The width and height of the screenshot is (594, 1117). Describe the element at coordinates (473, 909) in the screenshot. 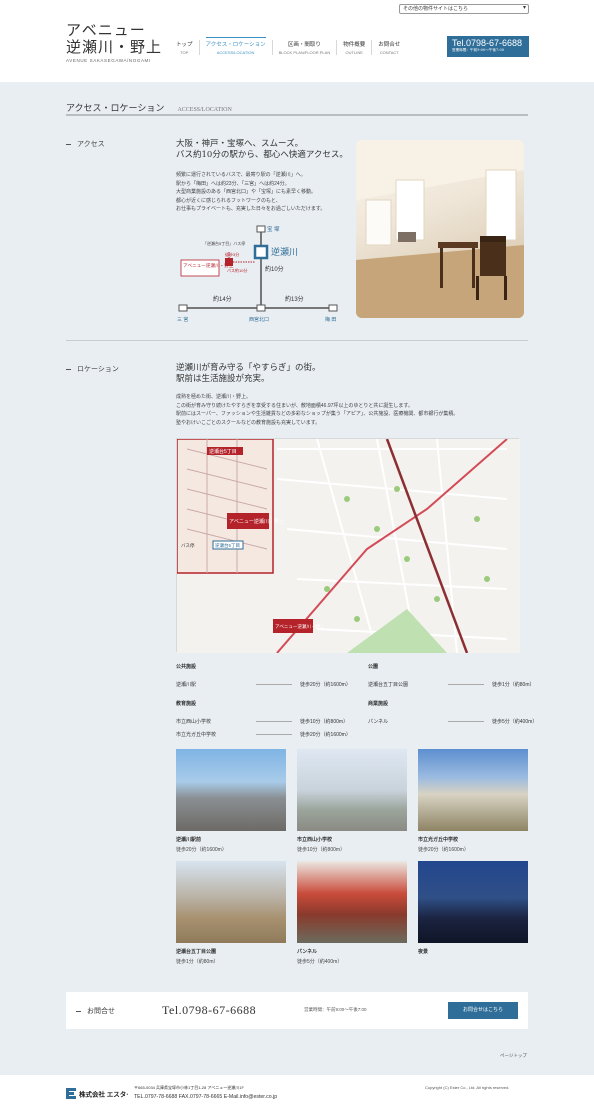

I see `photo-night-view: 夜景` at that location.